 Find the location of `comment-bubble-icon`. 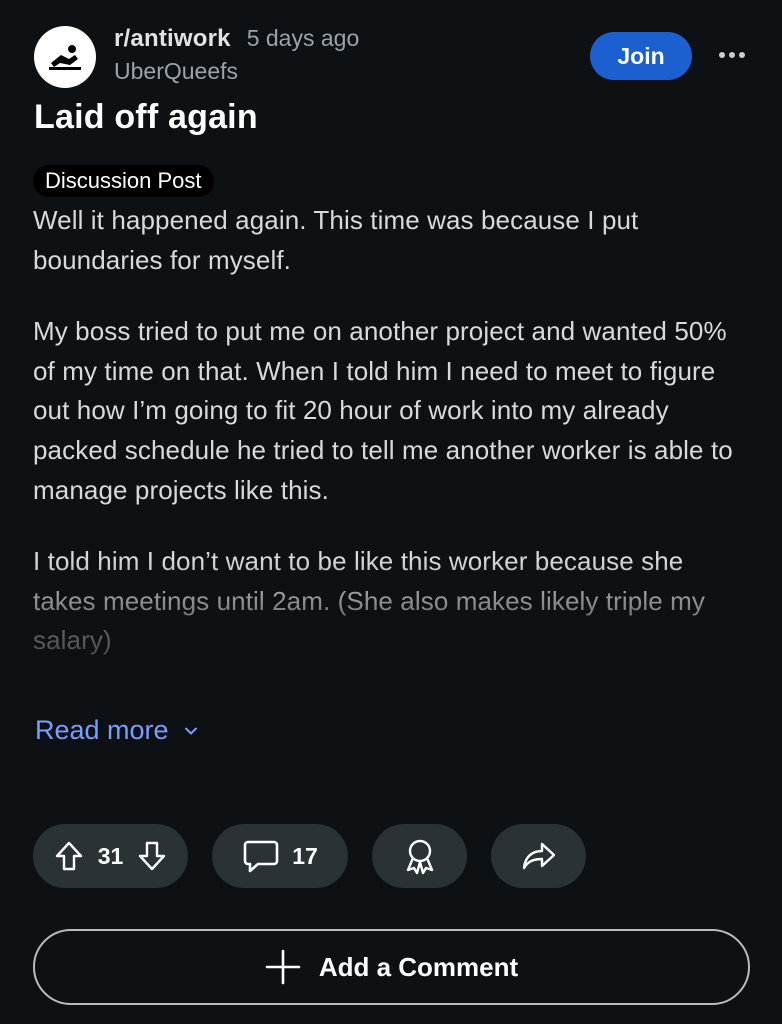

comment-bubble-icon is located at coordinates (261, 856).